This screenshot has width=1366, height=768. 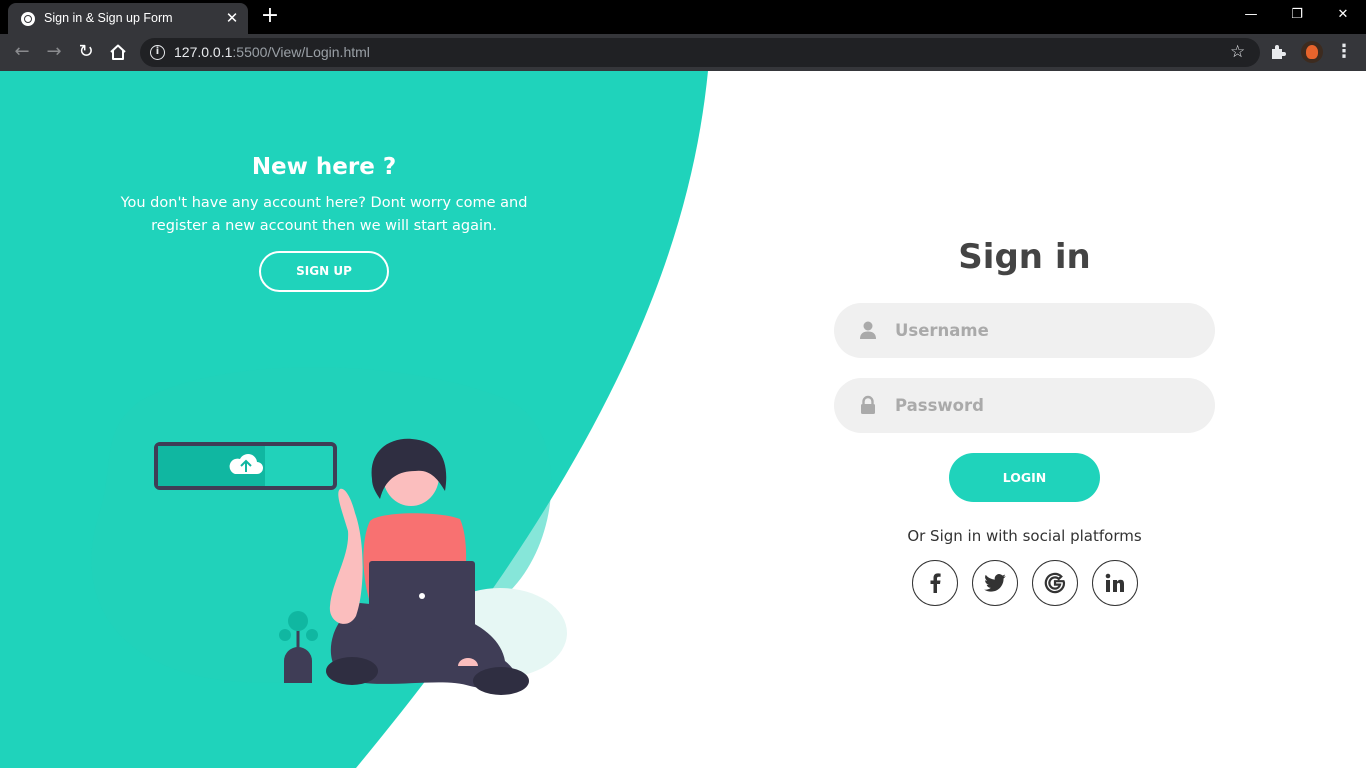 I want to click on signup-button: SIGN UP, so click(x=324, y=271).